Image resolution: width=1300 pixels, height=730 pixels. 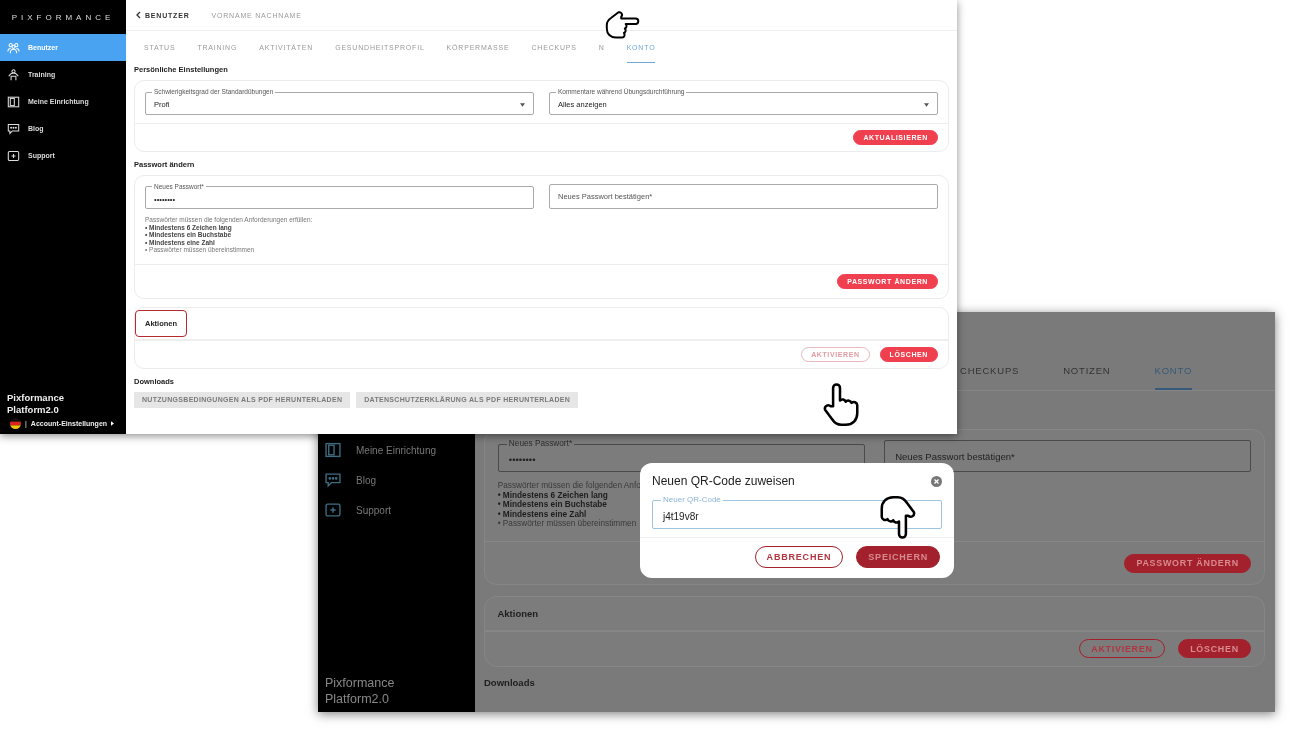 What do you see at coordinates (15, 423) in the screenshot?
I see `flag-icon` at bounding box center [15, 423].